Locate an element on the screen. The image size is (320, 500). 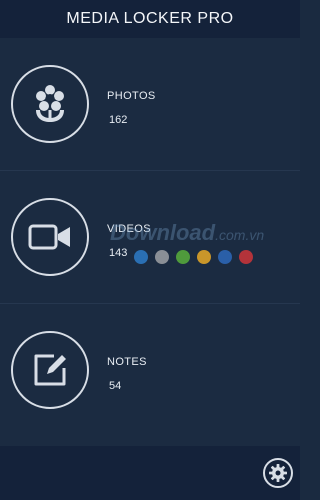
video-camera-icon is located at coordinates (49, 237).